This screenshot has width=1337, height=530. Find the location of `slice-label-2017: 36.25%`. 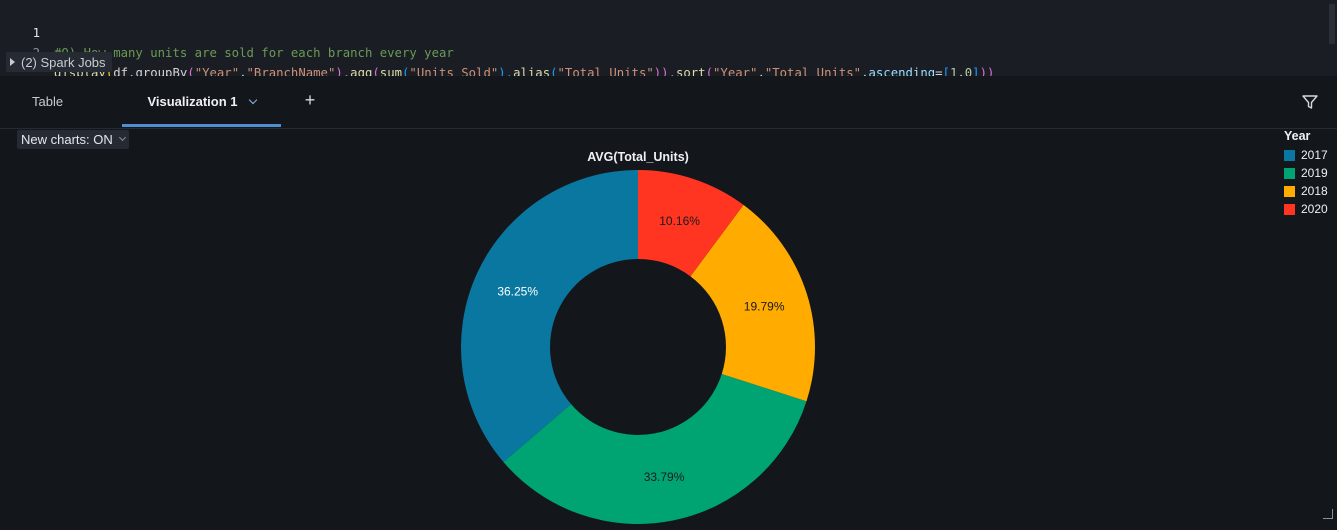

slice-label-2017: 36.25% is located at coordinates (517, 292).